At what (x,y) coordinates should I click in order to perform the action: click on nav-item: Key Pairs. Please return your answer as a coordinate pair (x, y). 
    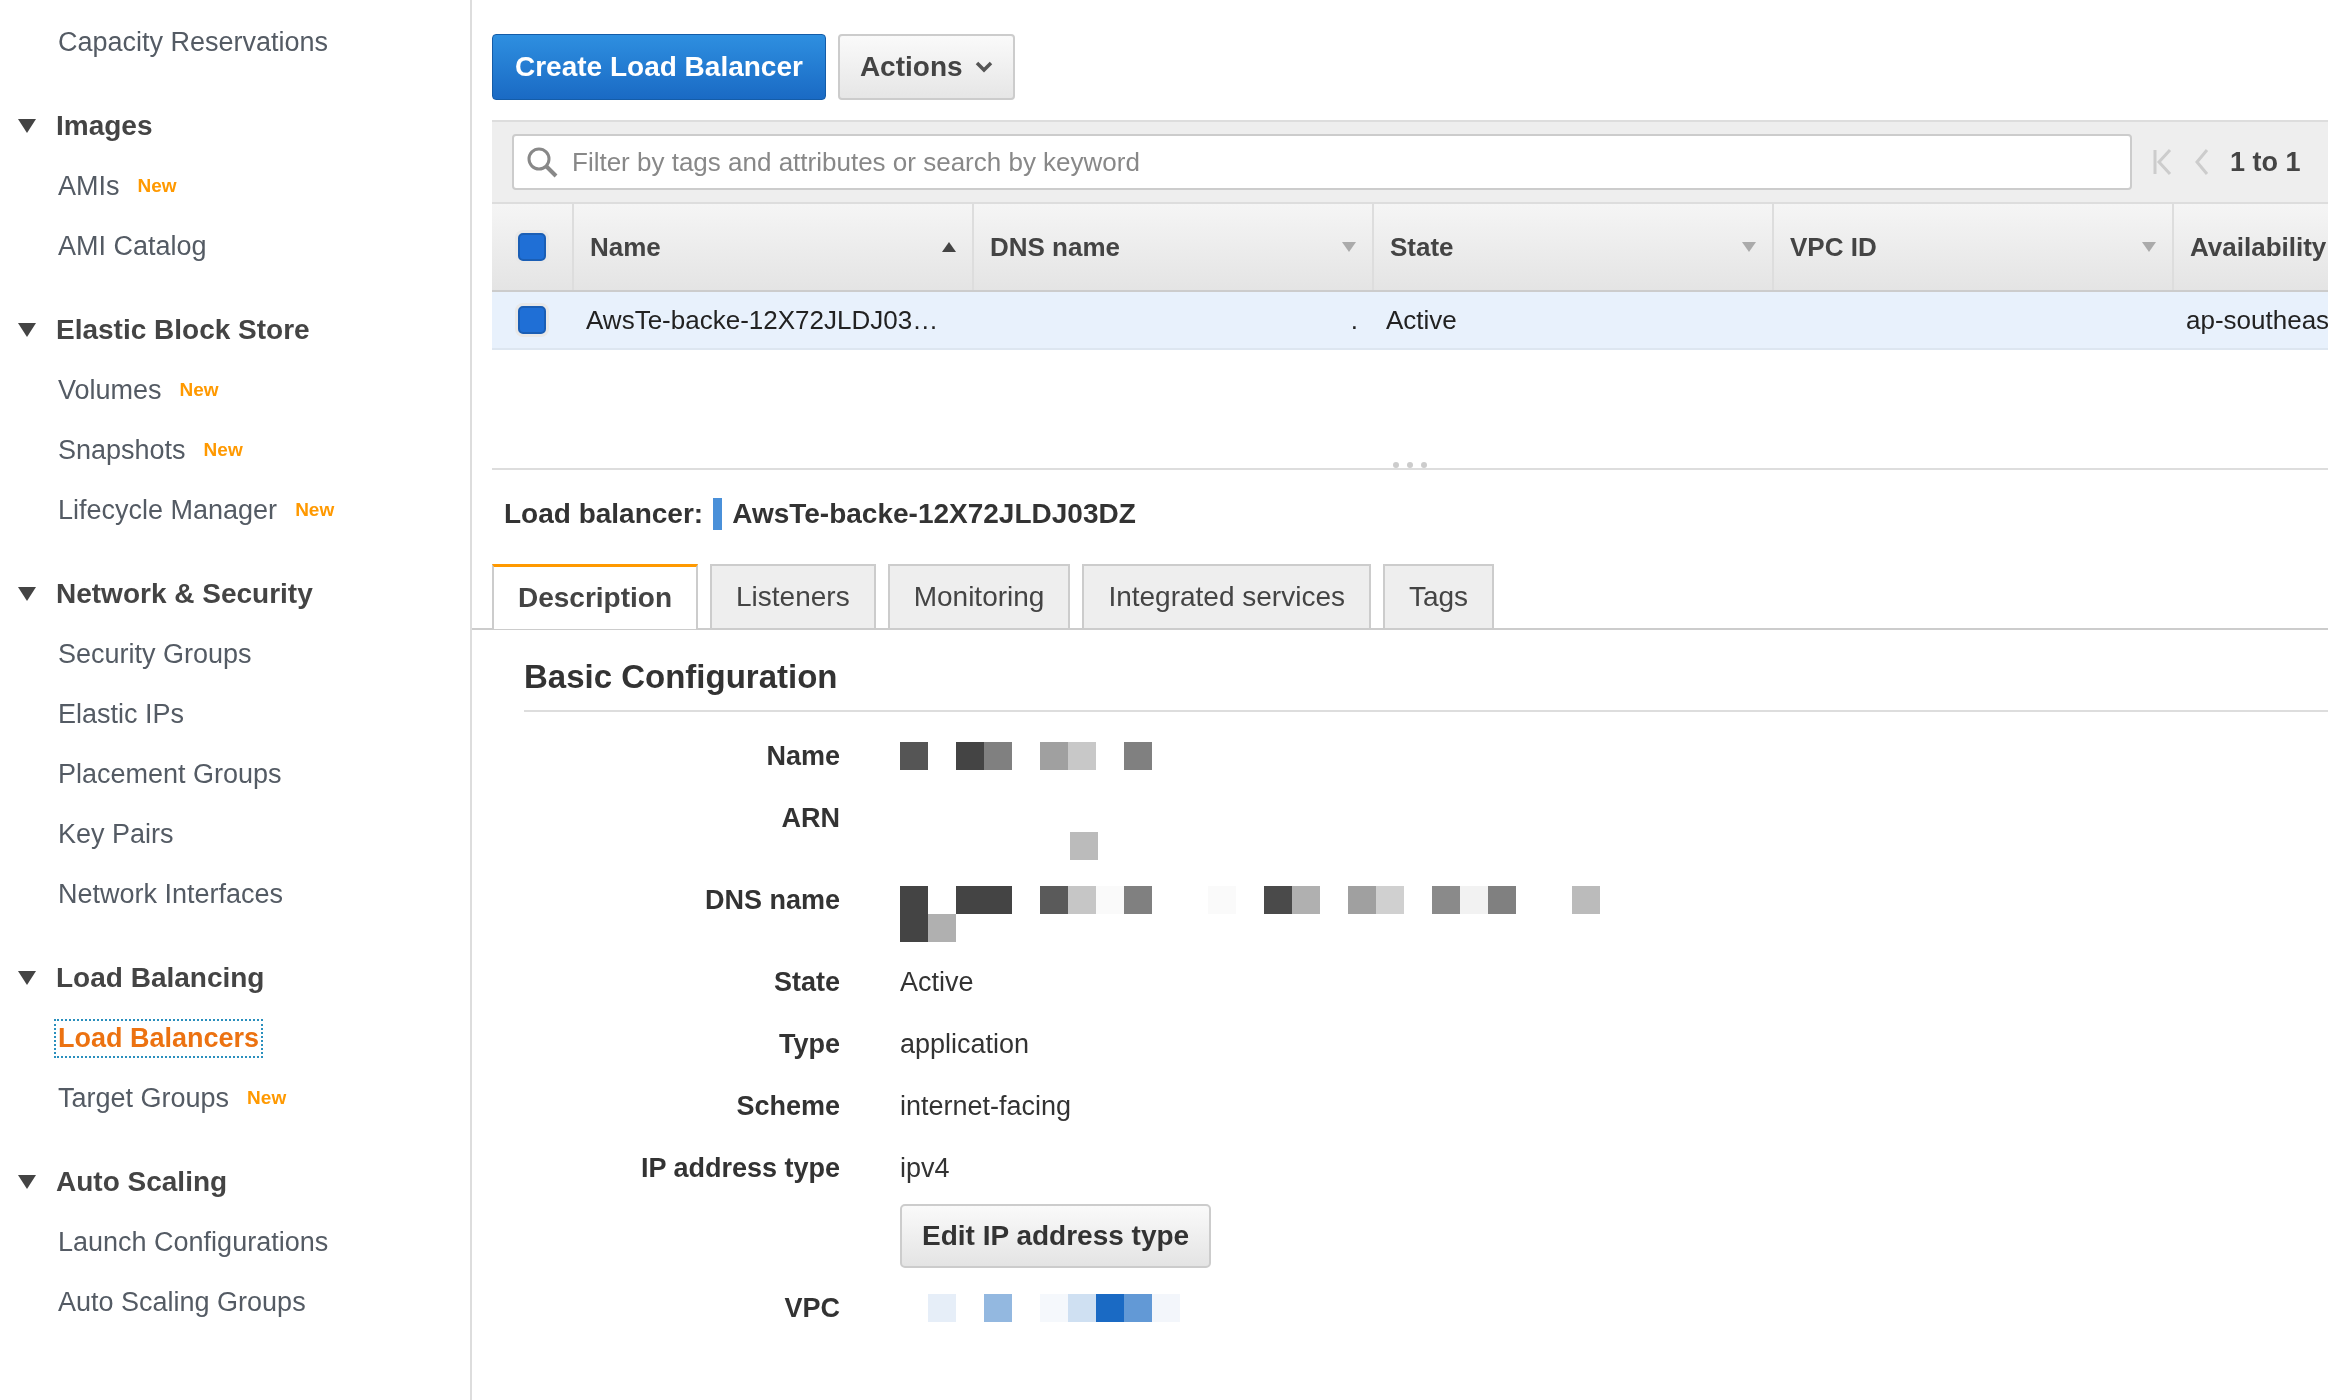
    Looking at the image, I should click on (116, 834).